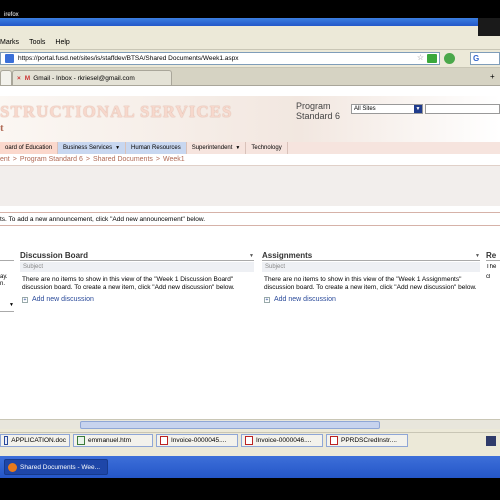  I want to click on right-webpart-text: The, so click(491, 267).